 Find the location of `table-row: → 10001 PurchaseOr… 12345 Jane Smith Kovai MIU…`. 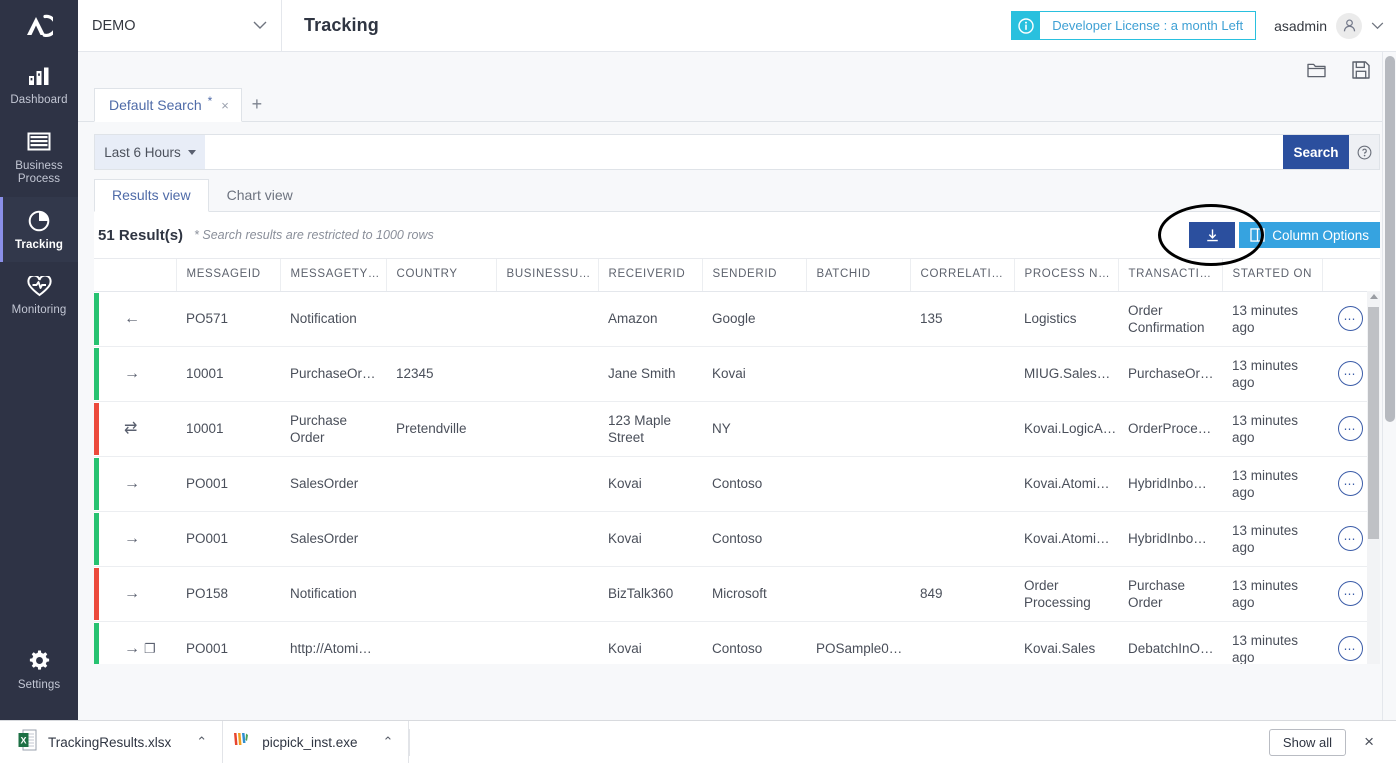

table-row: → 10001 PurchaseOr… 12345 Jane Smith Kovai MIU… is located at coordinates (736, 374).